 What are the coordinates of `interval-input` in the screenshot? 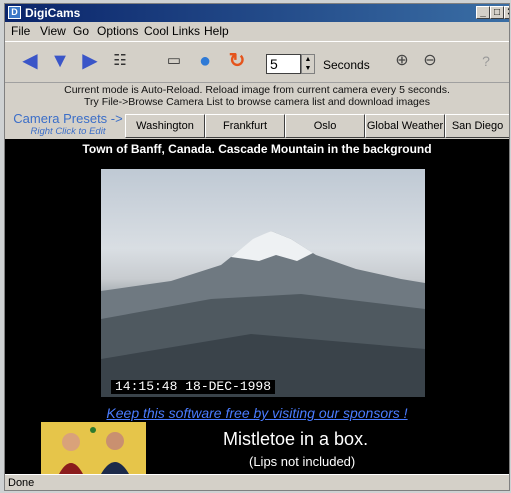 It's located at (283, 64).